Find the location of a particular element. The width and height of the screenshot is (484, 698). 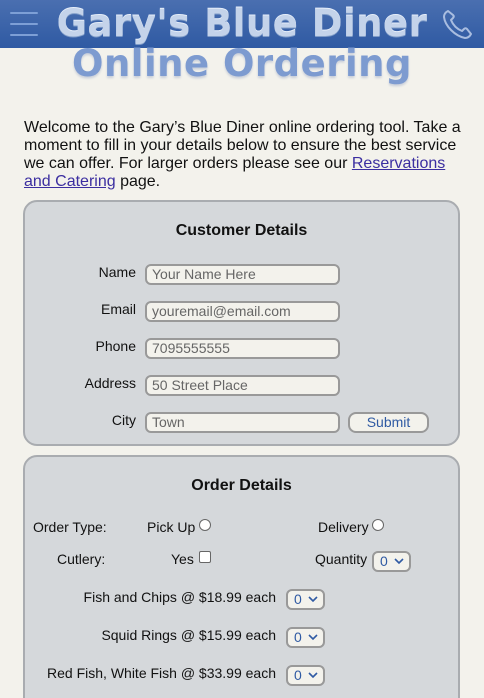

name-label: Name is located at coordinates (117, 272).